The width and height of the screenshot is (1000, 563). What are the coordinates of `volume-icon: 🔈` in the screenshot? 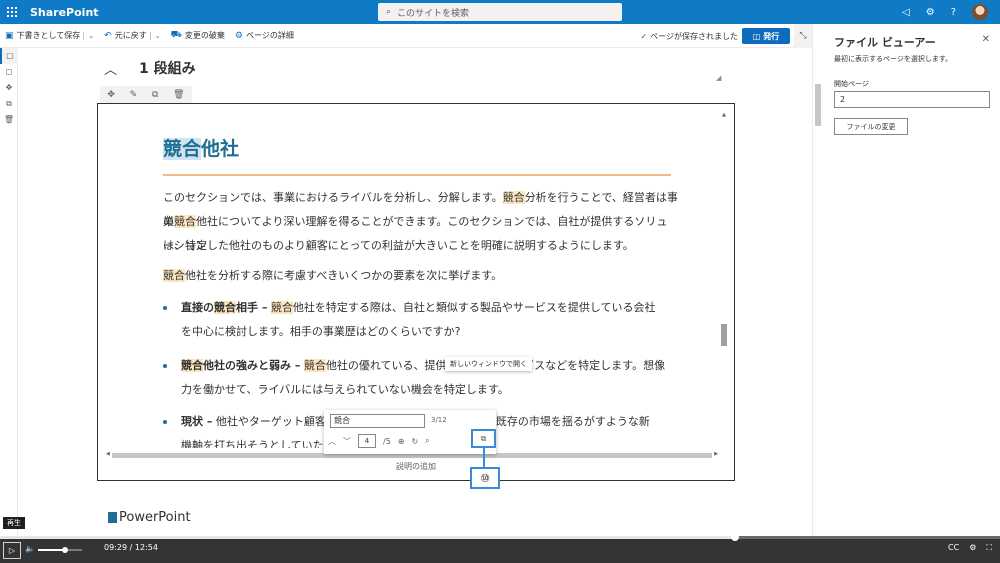 It's located at (30, 548).